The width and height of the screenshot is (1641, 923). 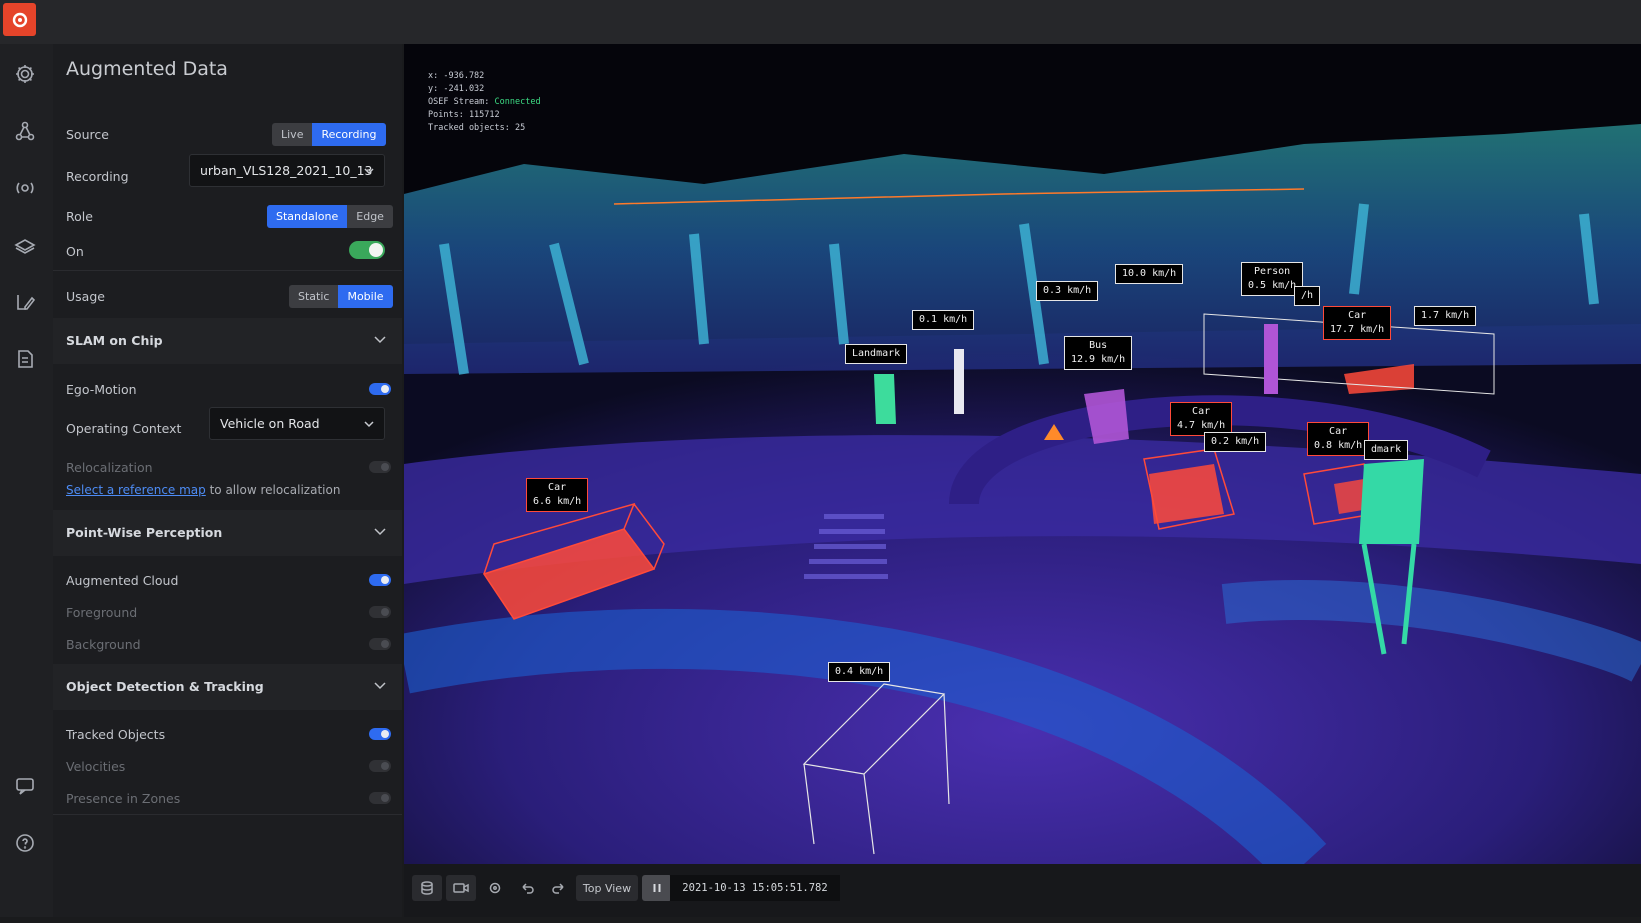 I want to click on object-tag: 0.2 km/h, so click(x=1235, y=442).